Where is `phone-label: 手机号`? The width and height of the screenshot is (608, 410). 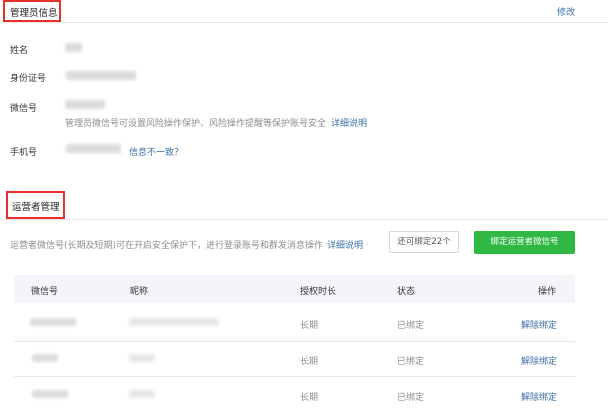 phone-label: 手机号 is located at coordinates (24, 153).